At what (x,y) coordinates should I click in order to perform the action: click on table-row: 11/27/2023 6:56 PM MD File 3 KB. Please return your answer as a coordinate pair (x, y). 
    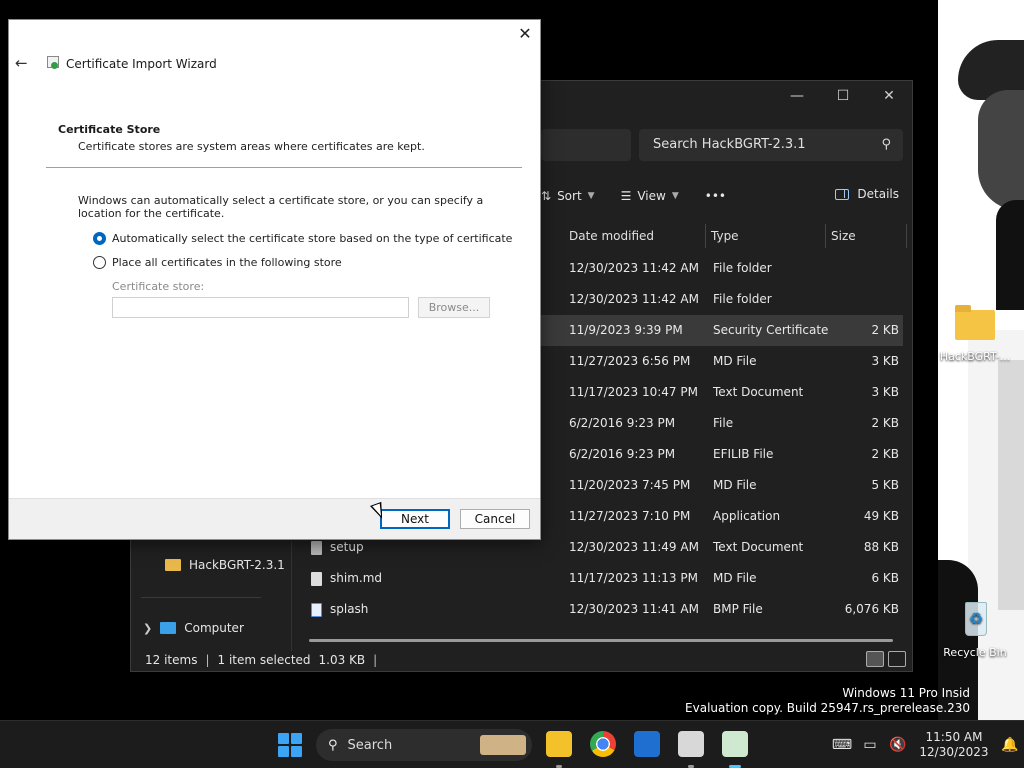
    Looking at the image, I should click on (722, 361).